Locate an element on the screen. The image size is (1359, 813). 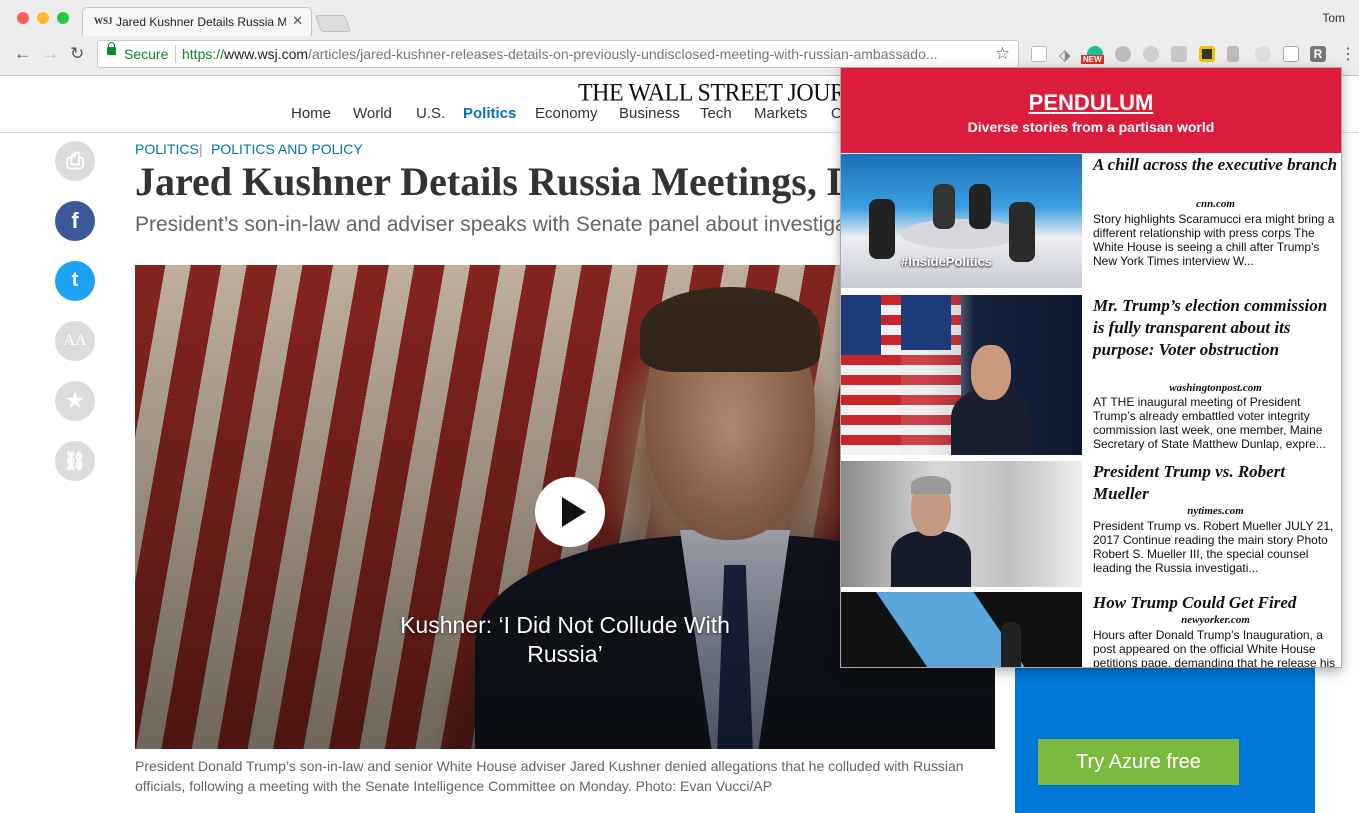
nav-home: Home is located at coordinates (311, 113).